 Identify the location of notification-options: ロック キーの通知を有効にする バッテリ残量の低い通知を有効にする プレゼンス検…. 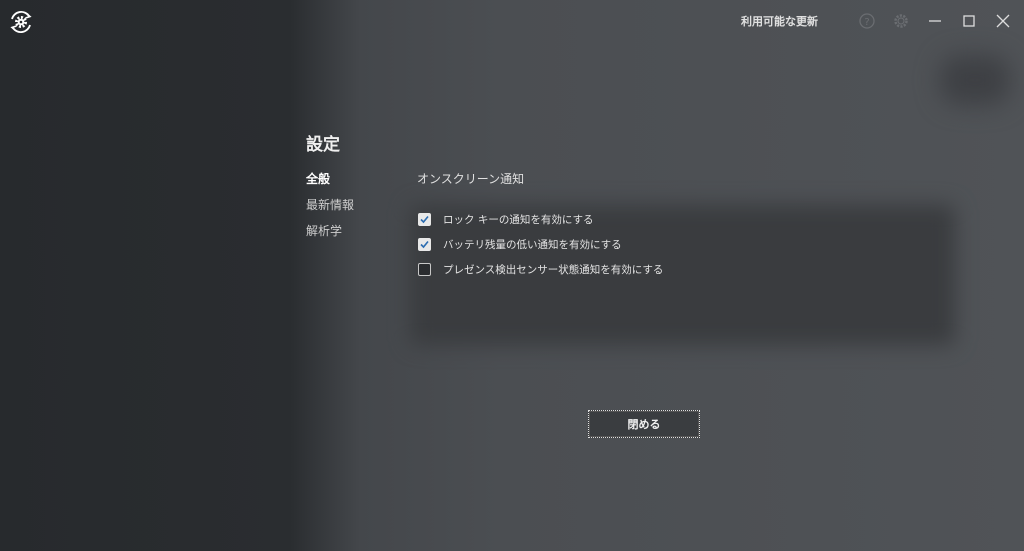
(540, 244).